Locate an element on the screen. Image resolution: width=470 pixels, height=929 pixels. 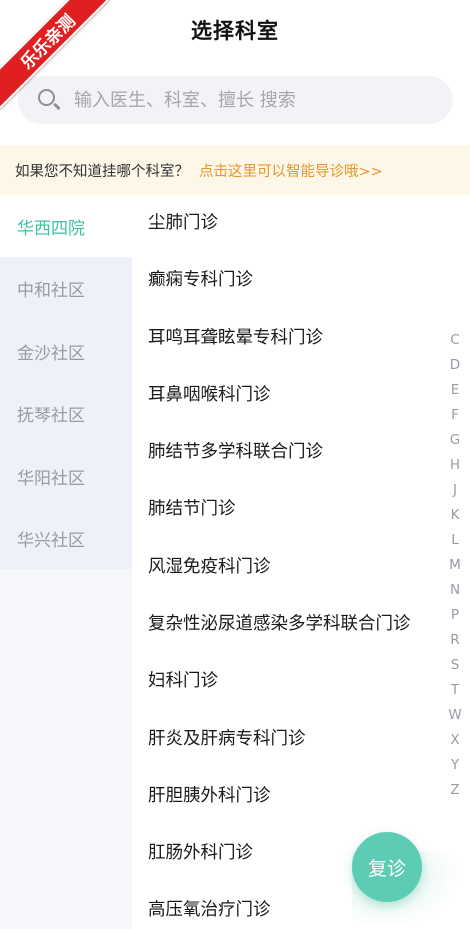
index-letter: Z is located at coordinates (455, 790).